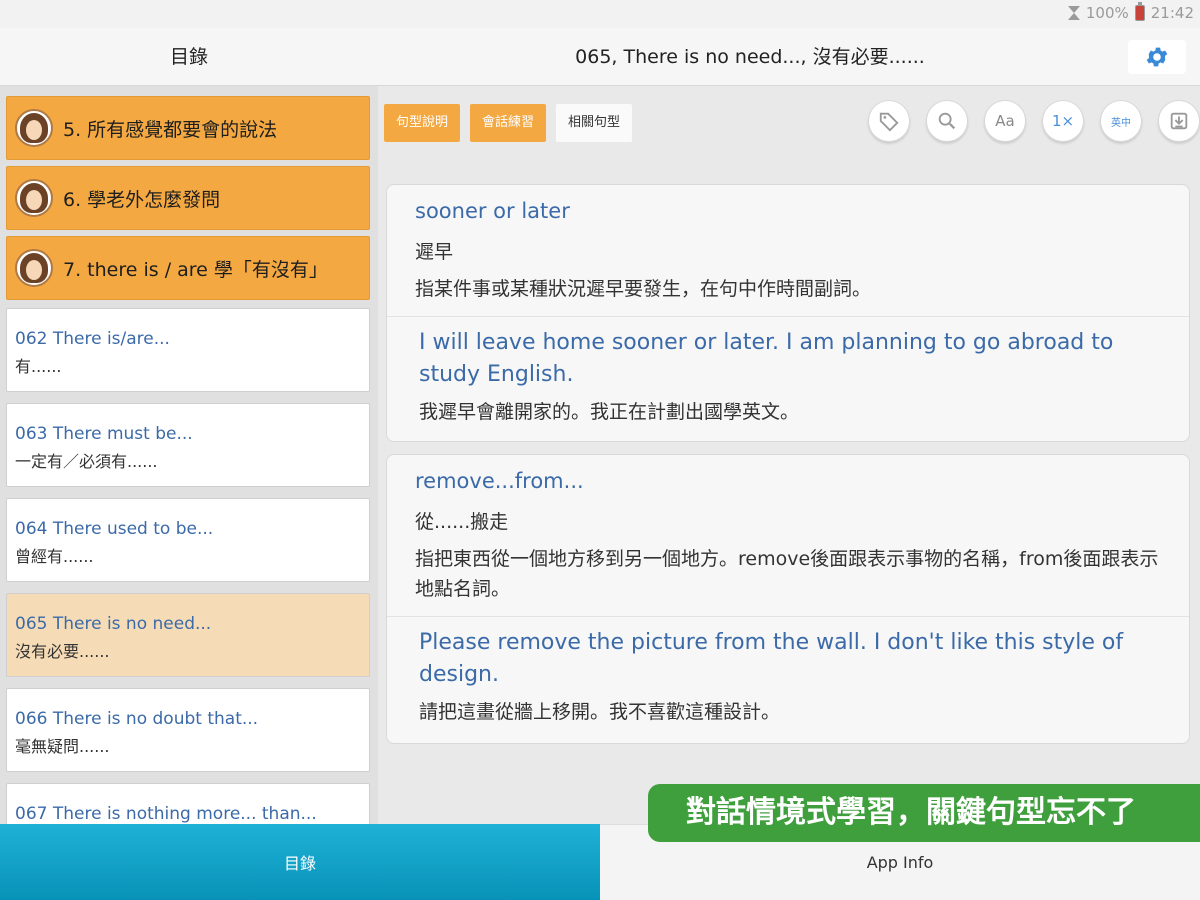 The width and height of the screenshot is (1200, 900). Describe the element at coordinates (1073, 13) in the screenshot. I see `hourglass-icon` at that location.